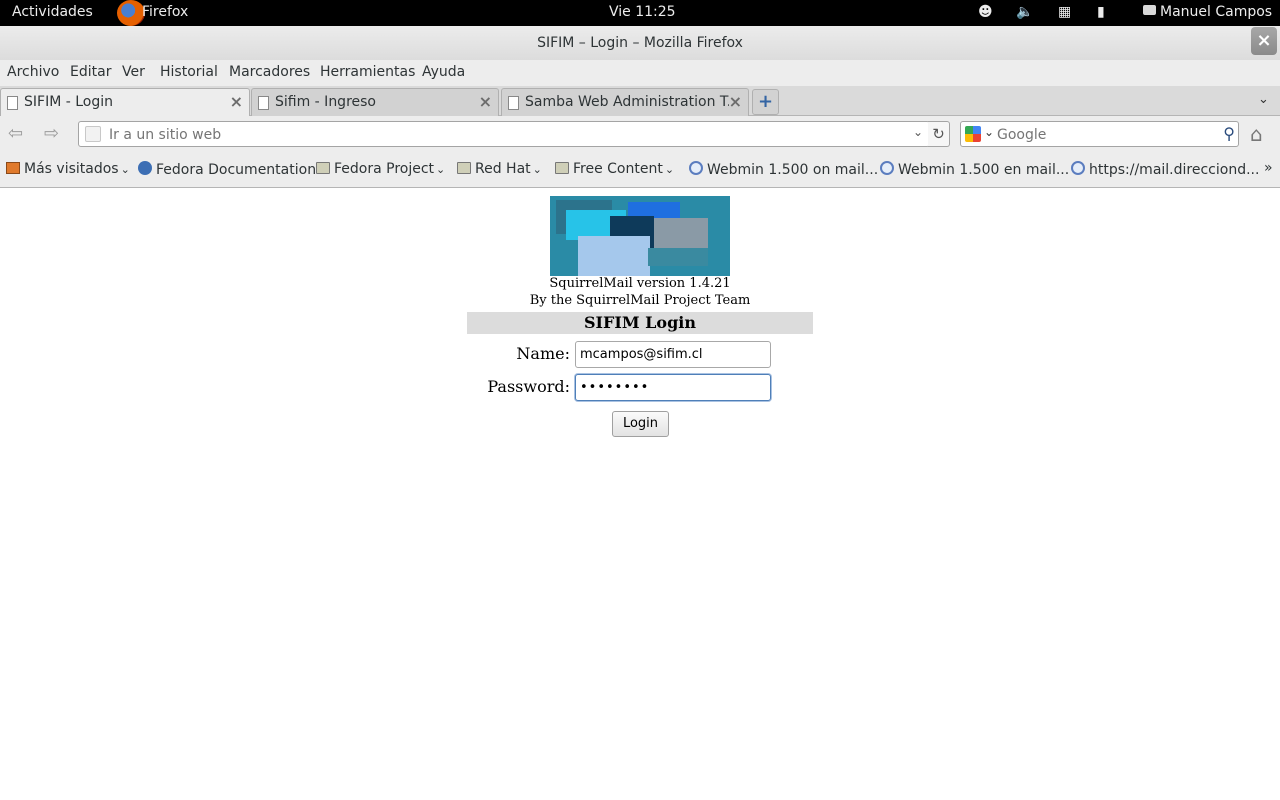  I want to click on forward-icon: ⇨, so click(51, 133).